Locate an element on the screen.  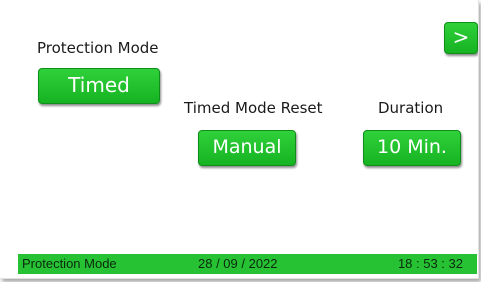
status-date: 28 / 09 / 2022 is located at coordinates (238, 263).